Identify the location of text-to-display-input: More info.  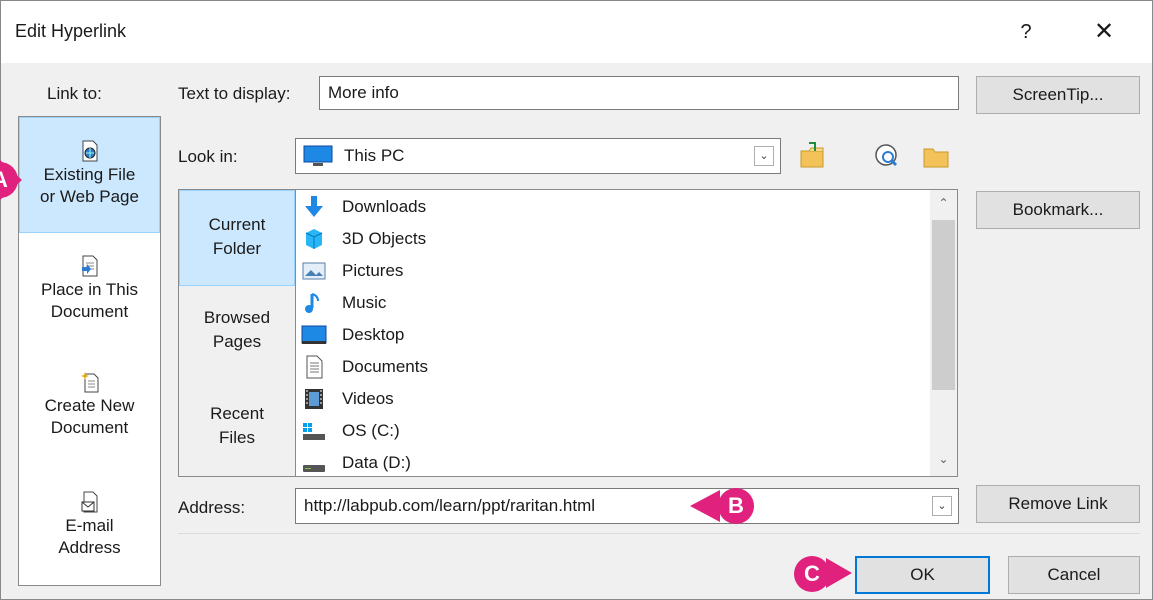
(639, 93).